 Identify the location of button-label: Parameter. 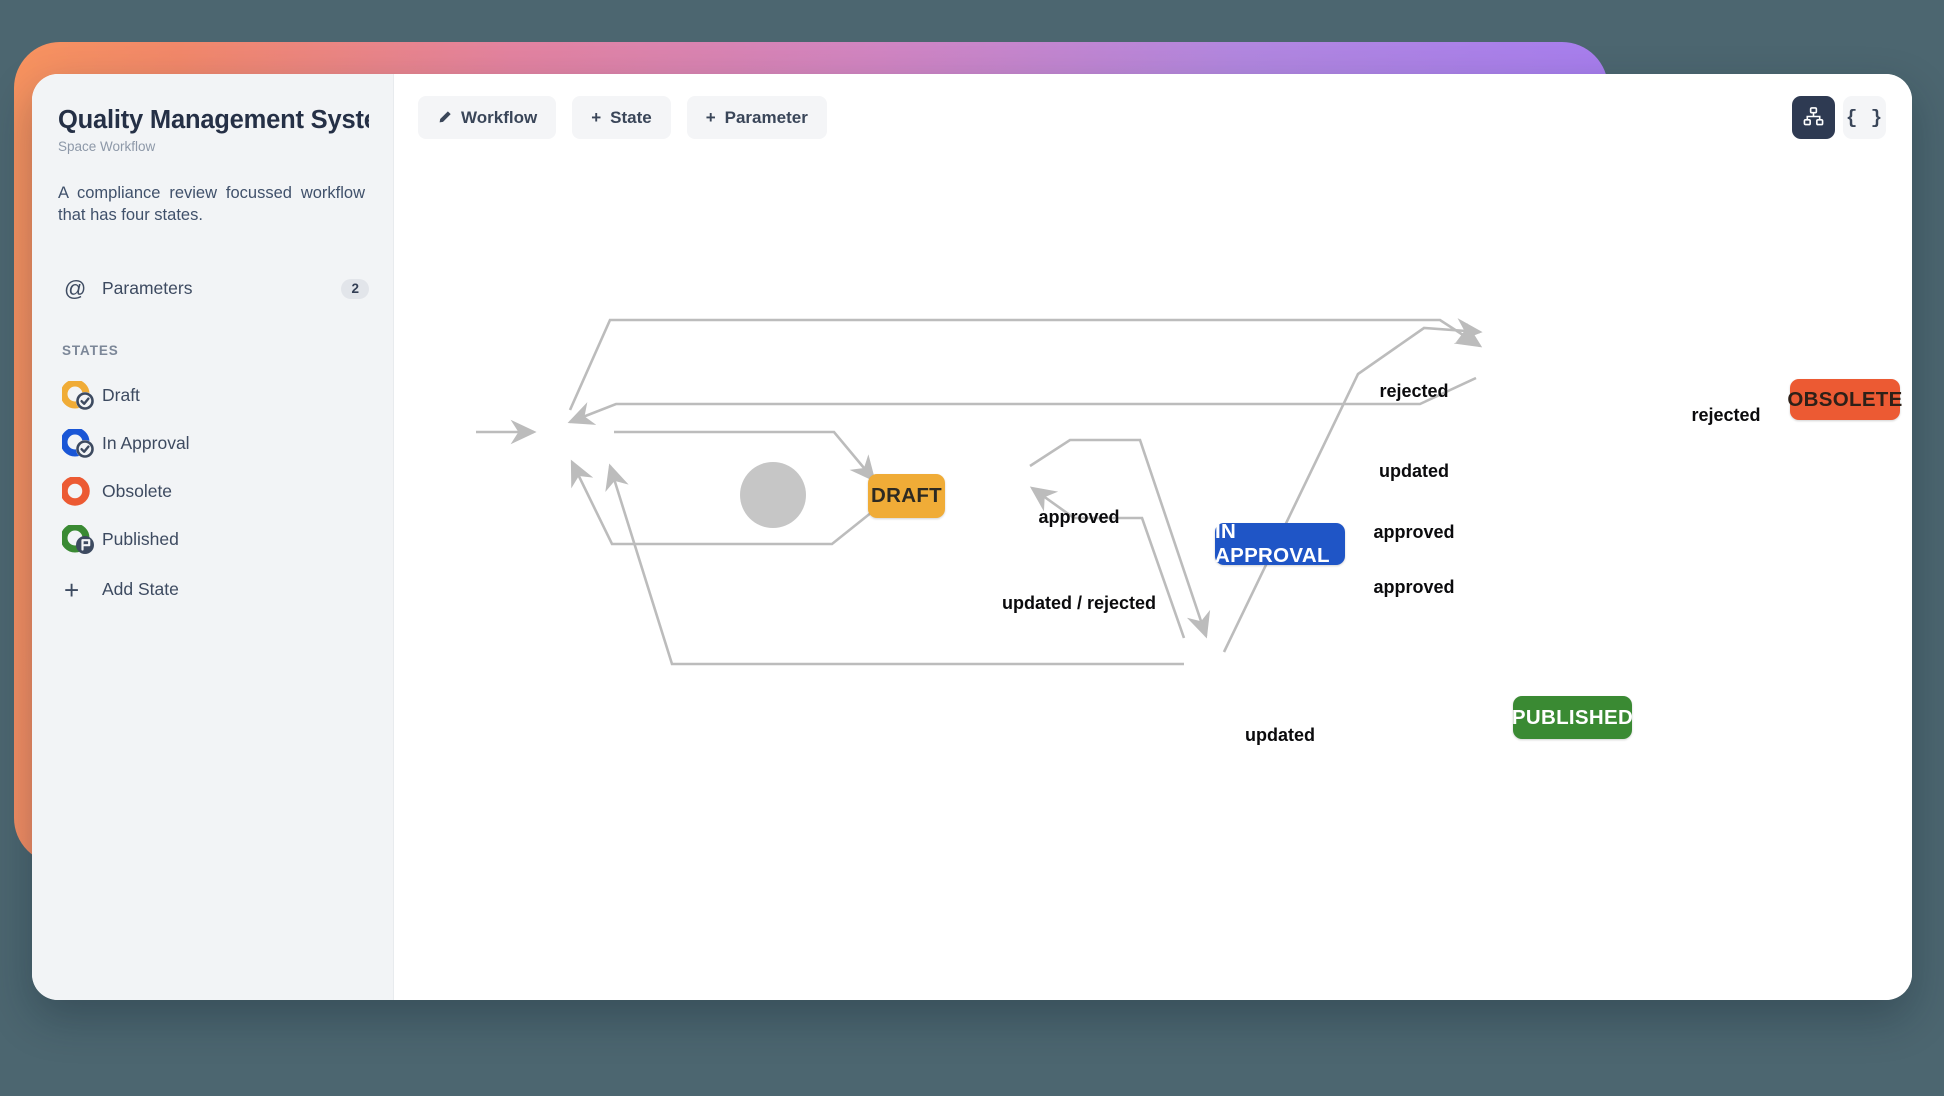
(766, 117).